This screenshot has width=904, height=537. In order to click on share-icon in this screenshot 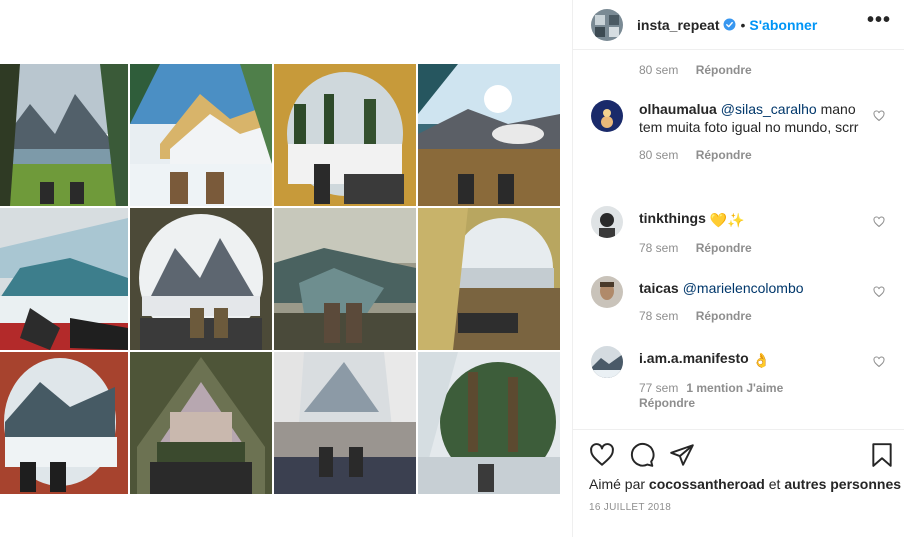, I will do `click(682, 455)`.